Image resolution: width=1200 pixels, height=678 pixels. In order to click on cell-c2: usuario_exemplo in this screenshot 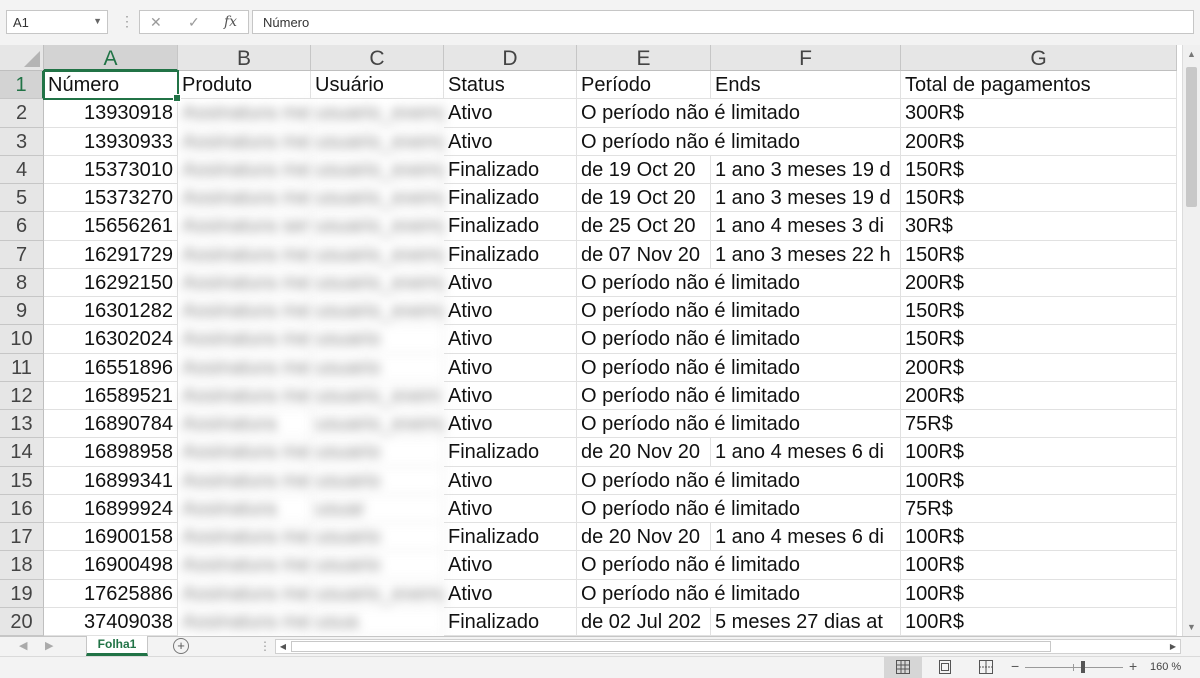, I will do `click(377, 113)`.